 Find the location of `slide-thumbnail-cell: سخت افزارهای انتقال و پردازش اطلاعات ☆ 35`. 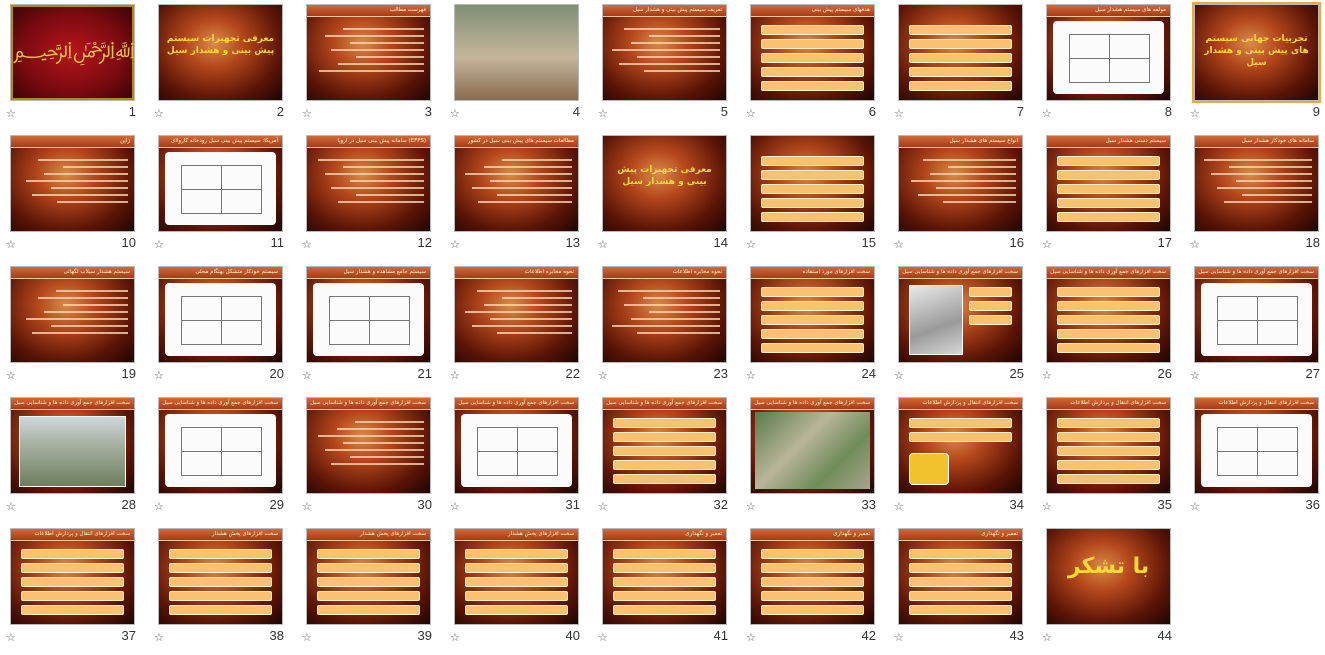

slide-thumbnail-cell: سخت افزارهای انتقال و پردازش اطلاعات ☆ 35 is located at coordinates (1110, 458).